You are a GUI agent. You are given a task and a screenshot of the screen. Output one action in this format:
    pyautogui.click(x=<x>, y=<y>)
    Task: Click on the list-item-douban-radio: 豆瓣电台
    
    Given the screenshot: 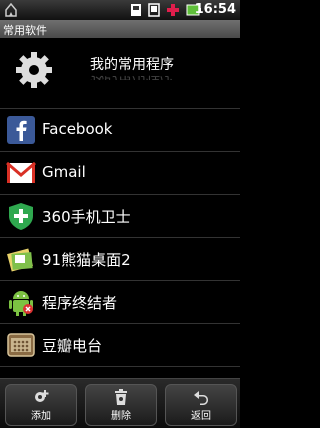 What is the action you would take?
    pyautogui.click(x=120, y=345)
    